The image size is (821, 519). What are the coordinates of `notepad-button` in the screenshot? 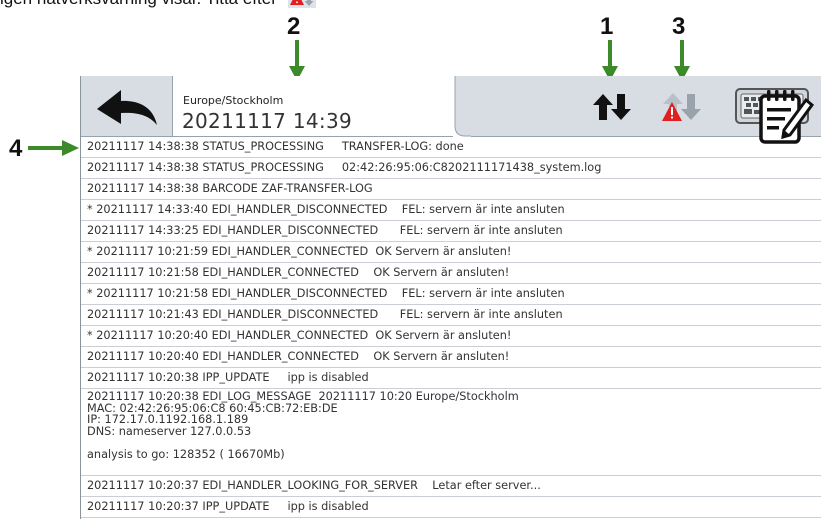 It's located at (786, 116).